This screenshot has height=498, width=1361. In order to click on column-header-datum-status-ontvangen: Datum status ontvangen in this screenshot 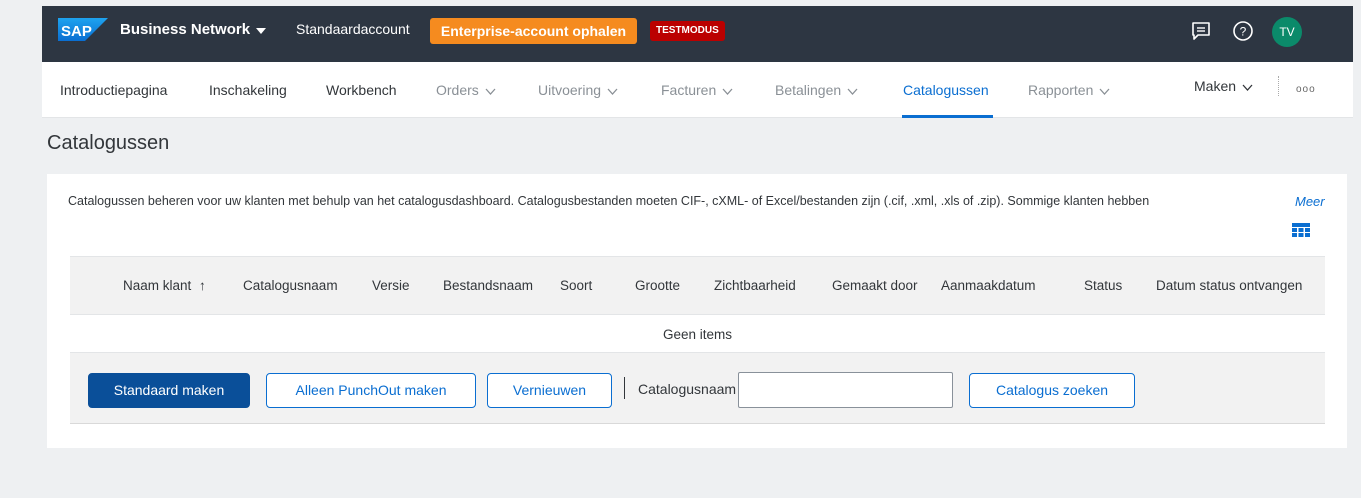, I will do `click(1229, 285)`.